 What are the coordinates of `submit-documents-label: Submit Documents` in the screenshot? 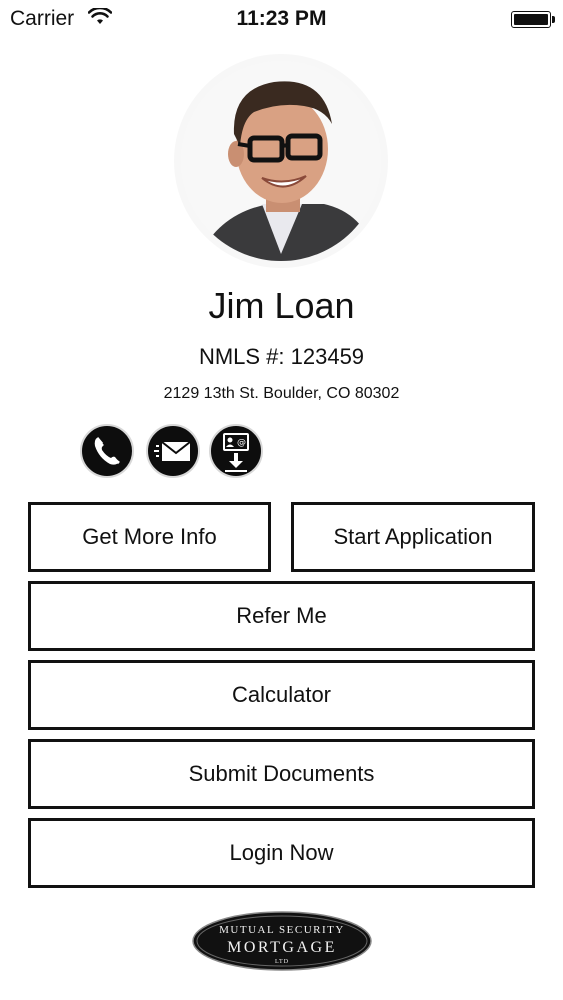 It's located at (281, 773).